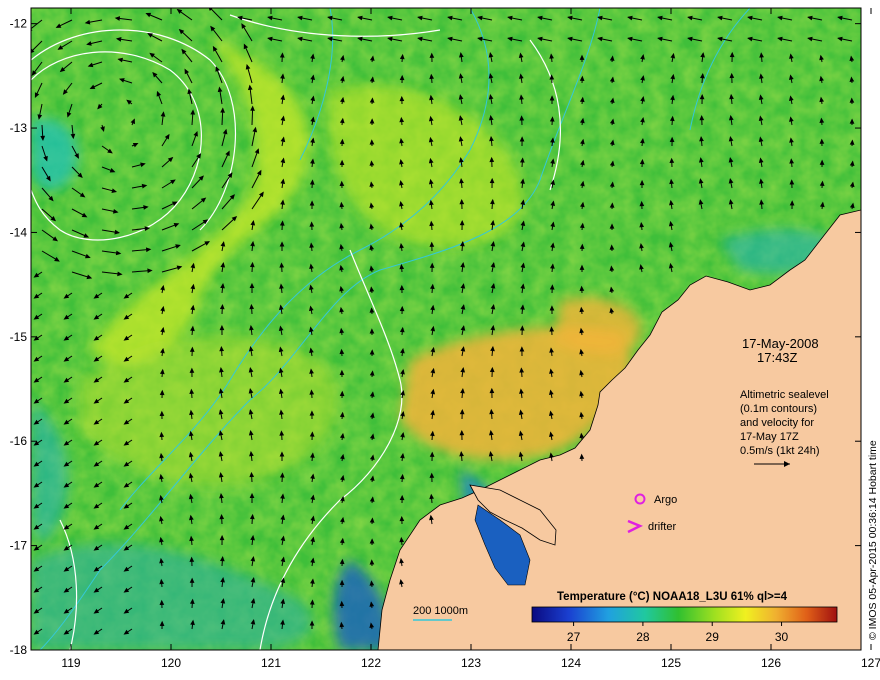 The image size is (880, 680). What do you see at coordinates (671, 663) in the screenshot?
I see `lon-tick-label: 125` at bounding box center [671, 663].